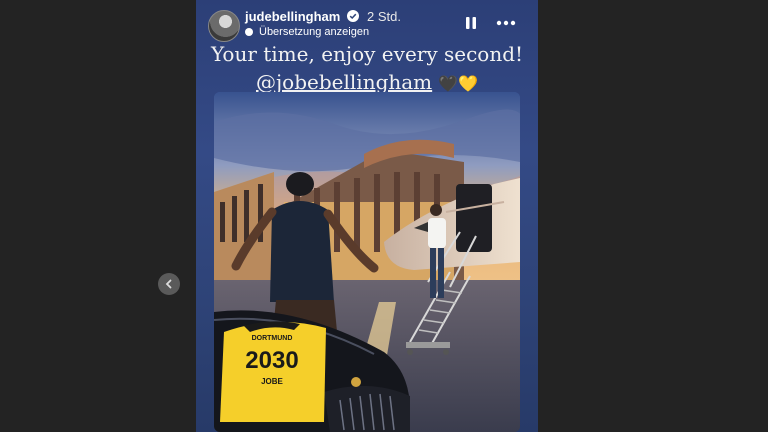  I want to click on chevron-left-icon, so click(168, 284).